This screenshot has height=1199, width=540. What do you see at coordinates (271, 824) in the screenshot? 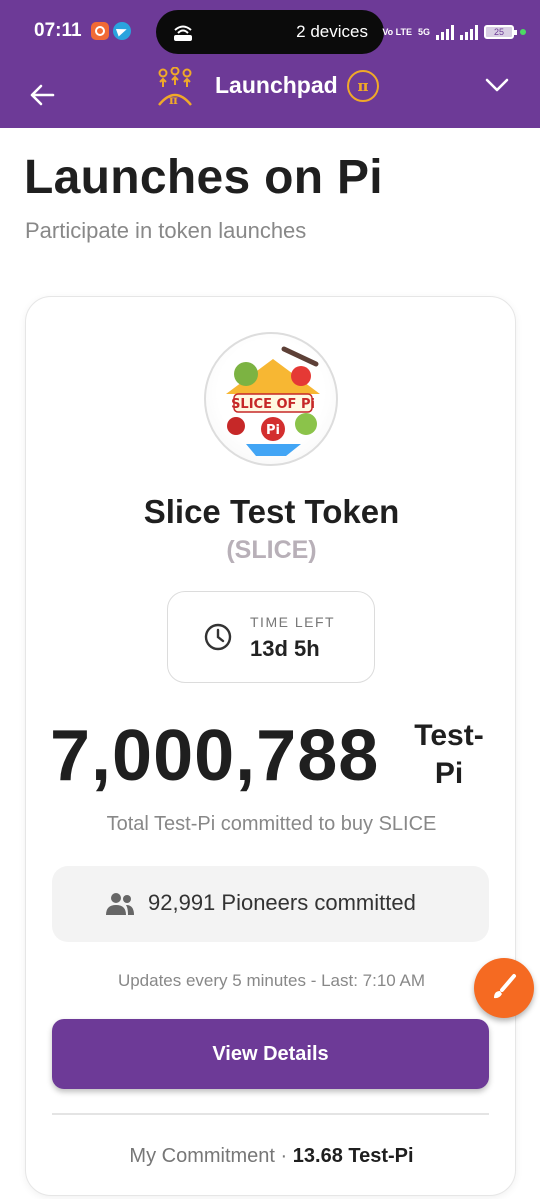
I see `committed-caption: Total Test-Pi committed to buy SLICE` at bounding box center [271, 824].